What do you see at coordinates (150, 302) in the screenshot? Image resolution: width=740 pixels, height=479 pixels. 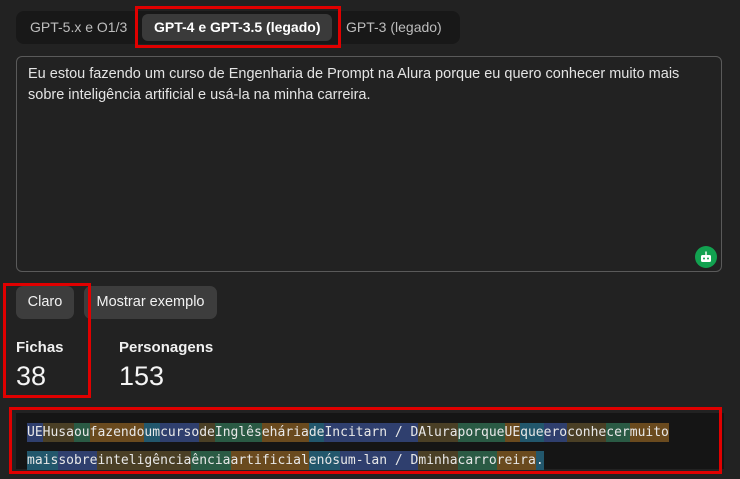 I see `show-example-button: Mostrar exemplo` at bounding box center [150, 302].